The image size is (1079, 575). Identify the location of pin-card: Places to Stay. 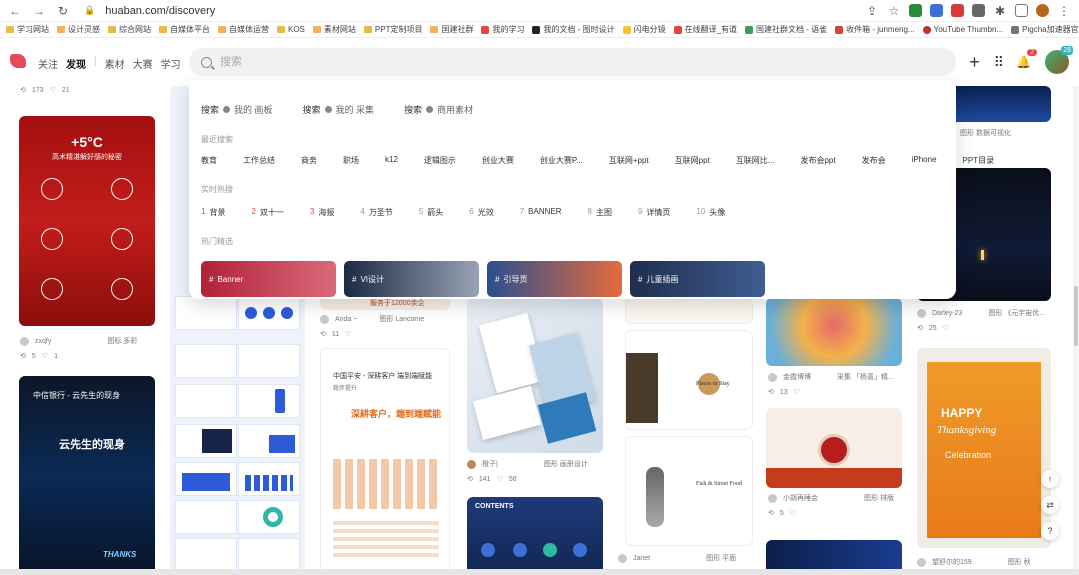
(689, 380).